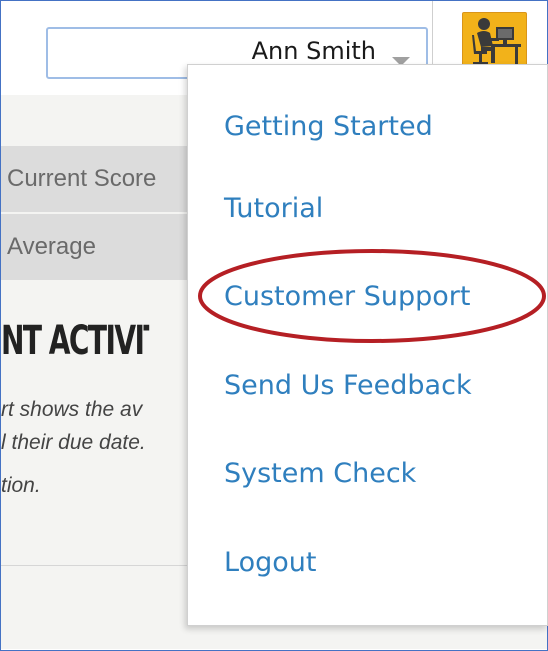 This screenshot has width=548, height=651. What do you see at coordinates (347, 296) in the screenshot?
I see `menu-item-customer-support: Customer Support` at bounding box center [347, 296].